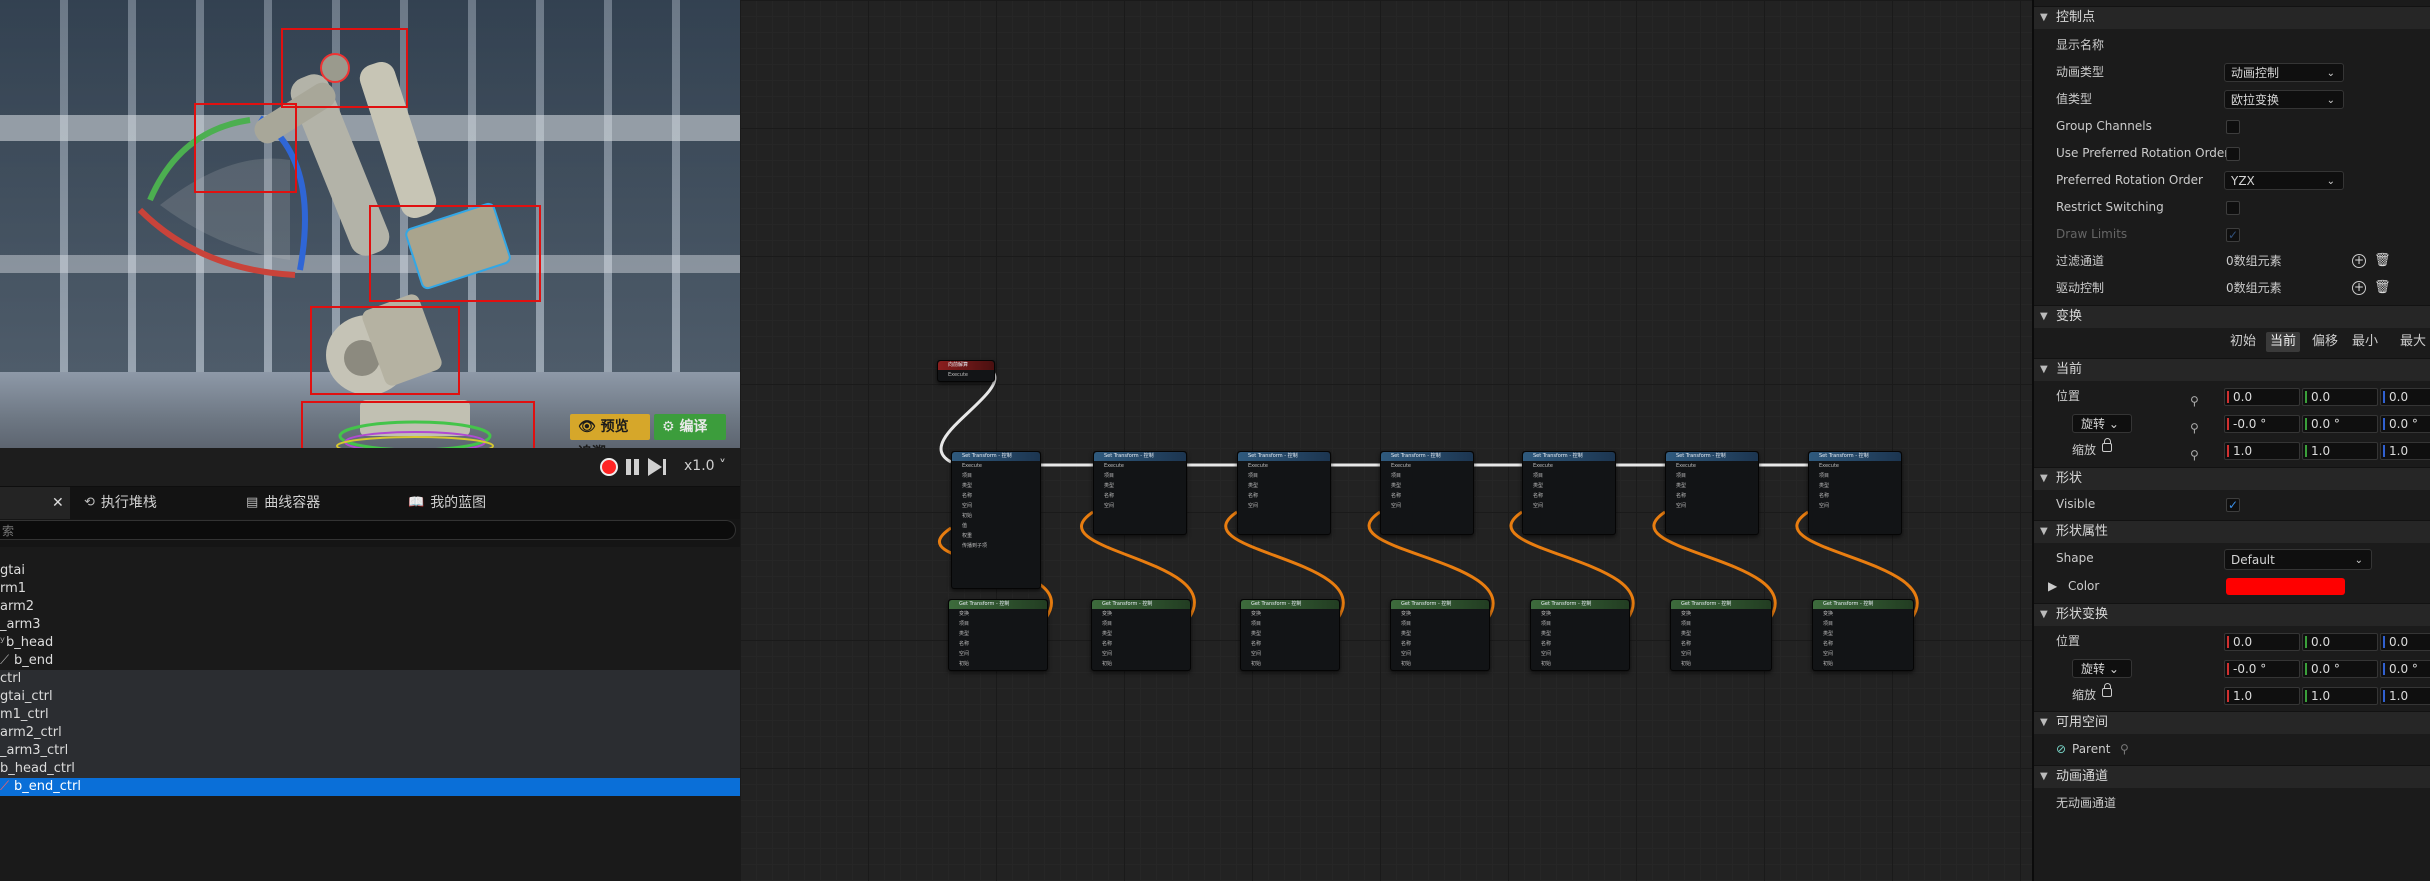  What do you see at coordinates (610, 431) in the screenshot?
I see `preview-trace-button: 👁 预览追溯` at bounding box center [610, 431].